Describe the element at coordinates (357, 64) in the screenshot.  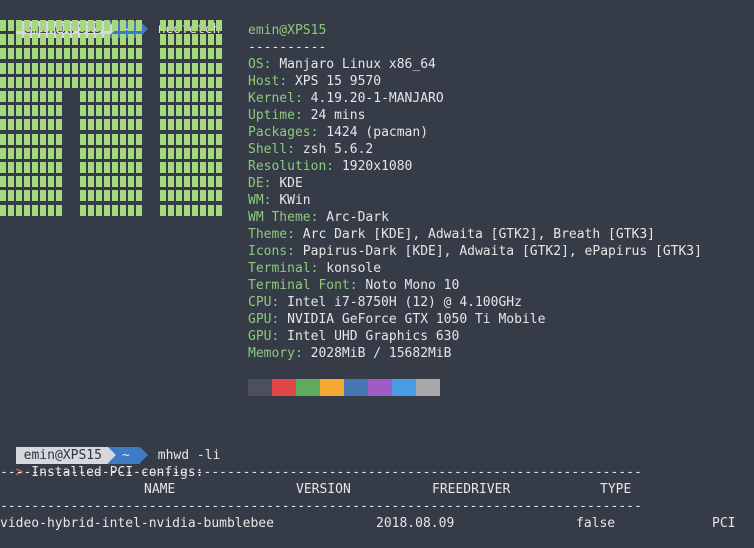
I see `info-value: Manjaro Linux x86_64` at that location.